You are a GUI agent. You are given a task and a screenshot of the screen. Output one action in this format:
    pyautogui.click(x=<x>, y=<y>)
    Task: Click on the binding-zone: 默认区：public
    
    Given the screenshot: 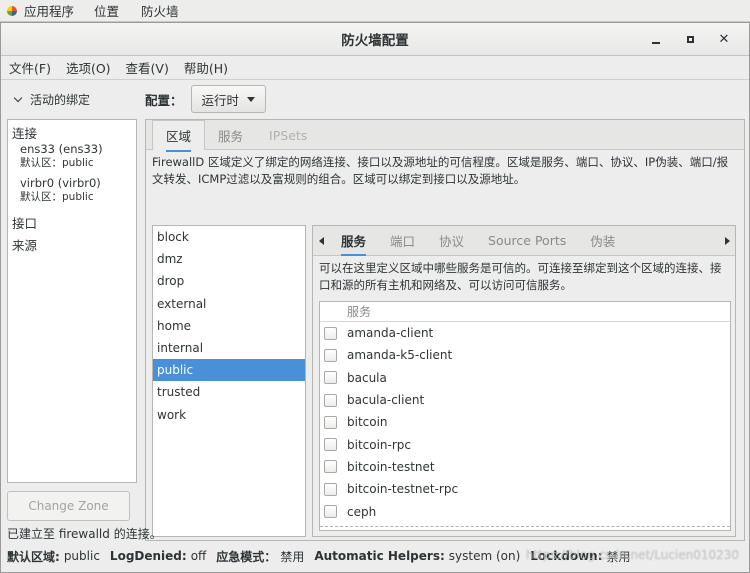 What is the action you would take?
    pyautogui.click(x=57, y=163)
    